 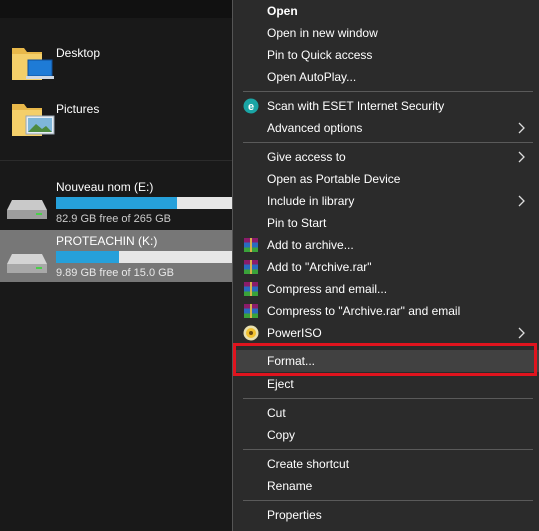 I want to click on menu-item-include-library: Include in library, so click(x=386, y=201).